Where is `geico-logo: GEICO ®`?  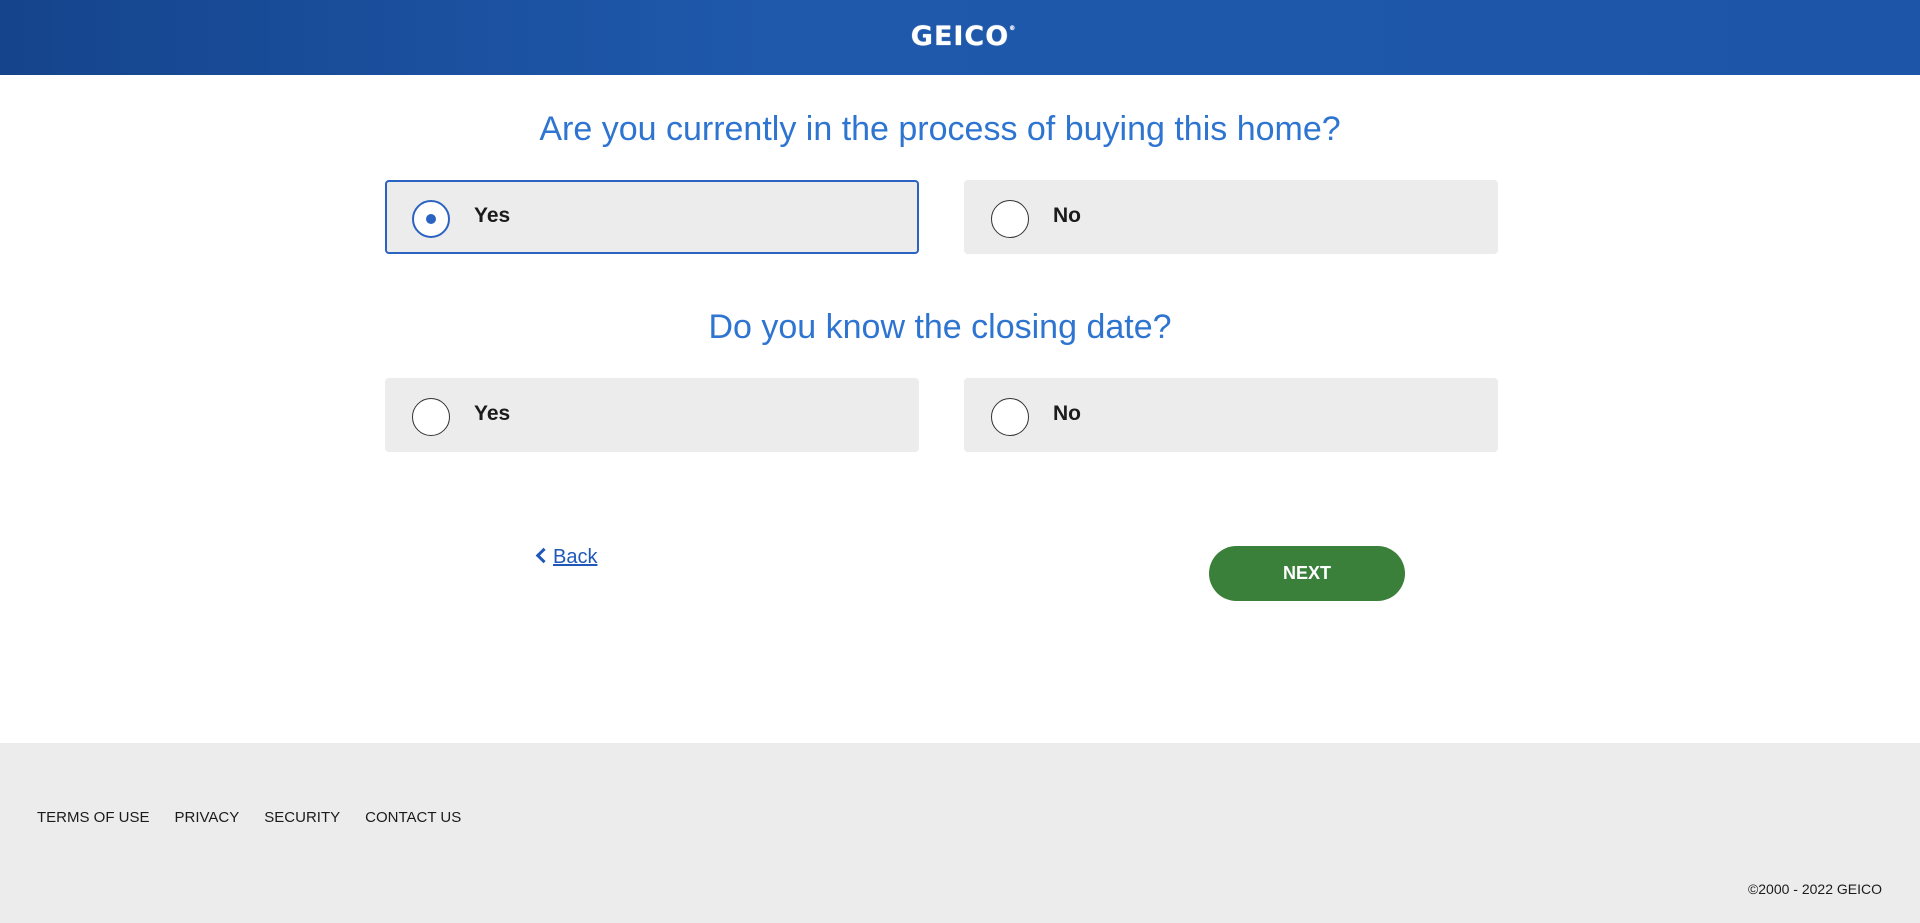
geico-logo: GEICO ® is located at coordinates (960, 37).